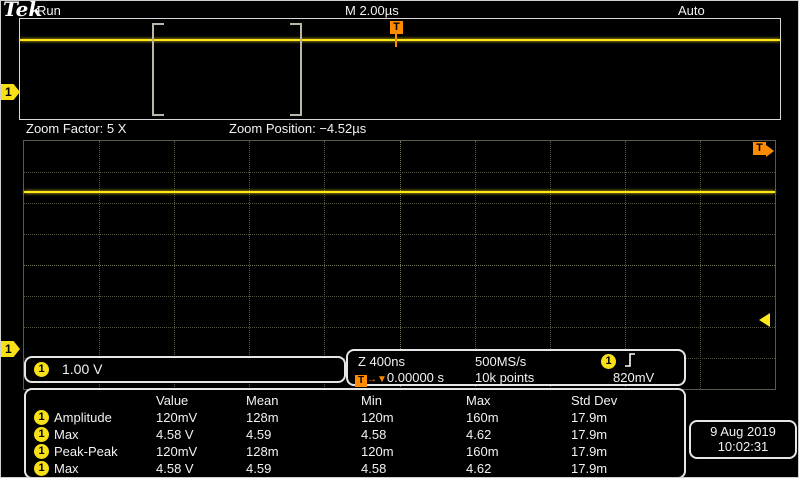 This screenshot has width=799, height=478. What do you see at coordinates (764, 320) in the screenshot?
I see `trigger-level-arrow-icon` at bounding box center [764, 320].